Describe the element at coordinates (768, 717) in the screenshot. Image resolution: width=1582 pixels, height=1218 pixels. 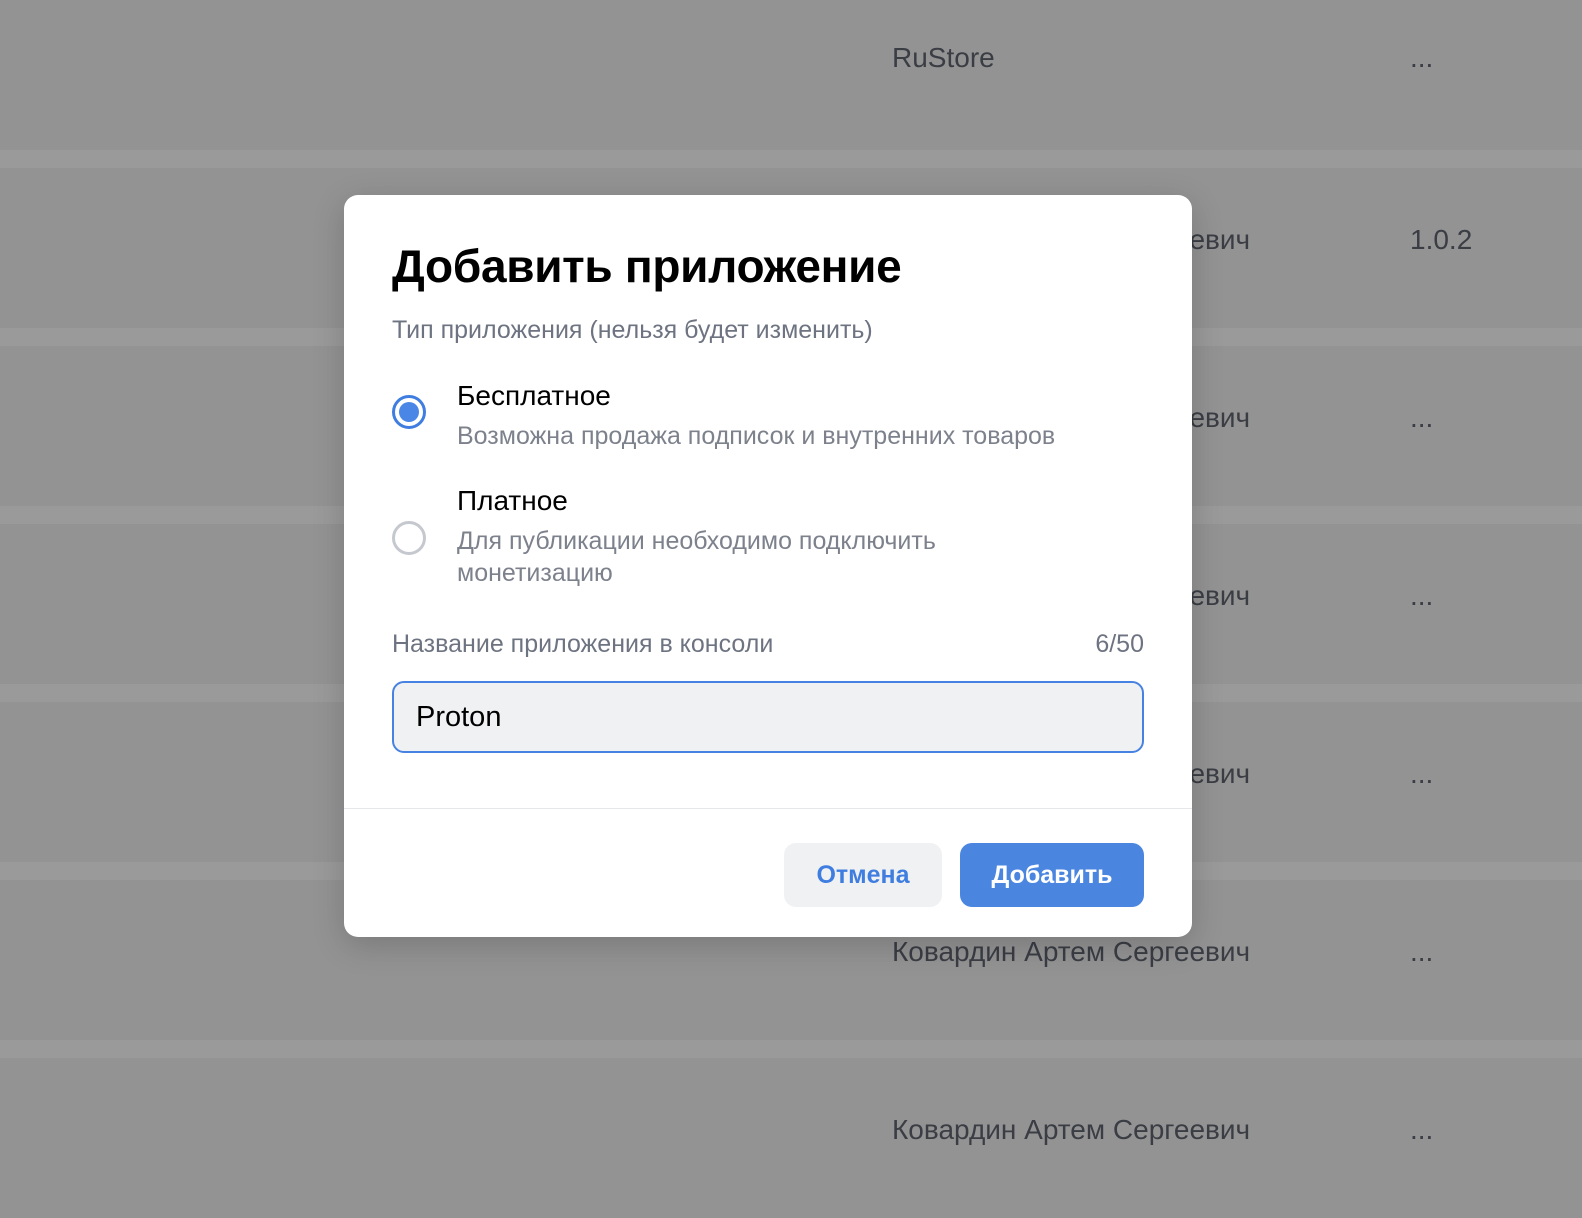
I see `app-name-input` at that location.